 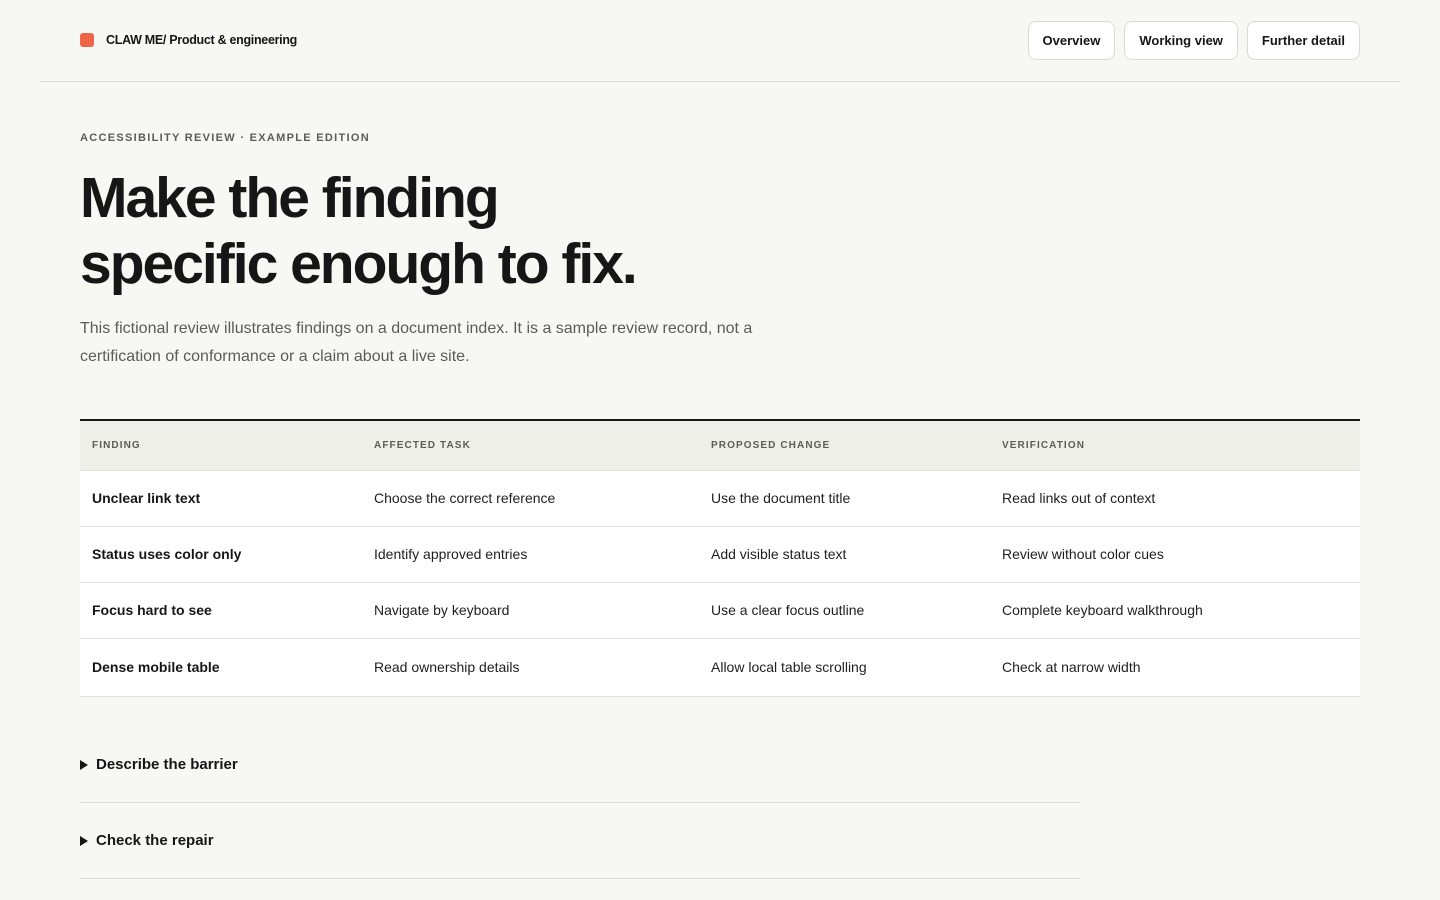 What do you see at coordinates (1181, 40) in the screenshot?
I see `working-view-button: Working view` at bounding box center [1181, 40].